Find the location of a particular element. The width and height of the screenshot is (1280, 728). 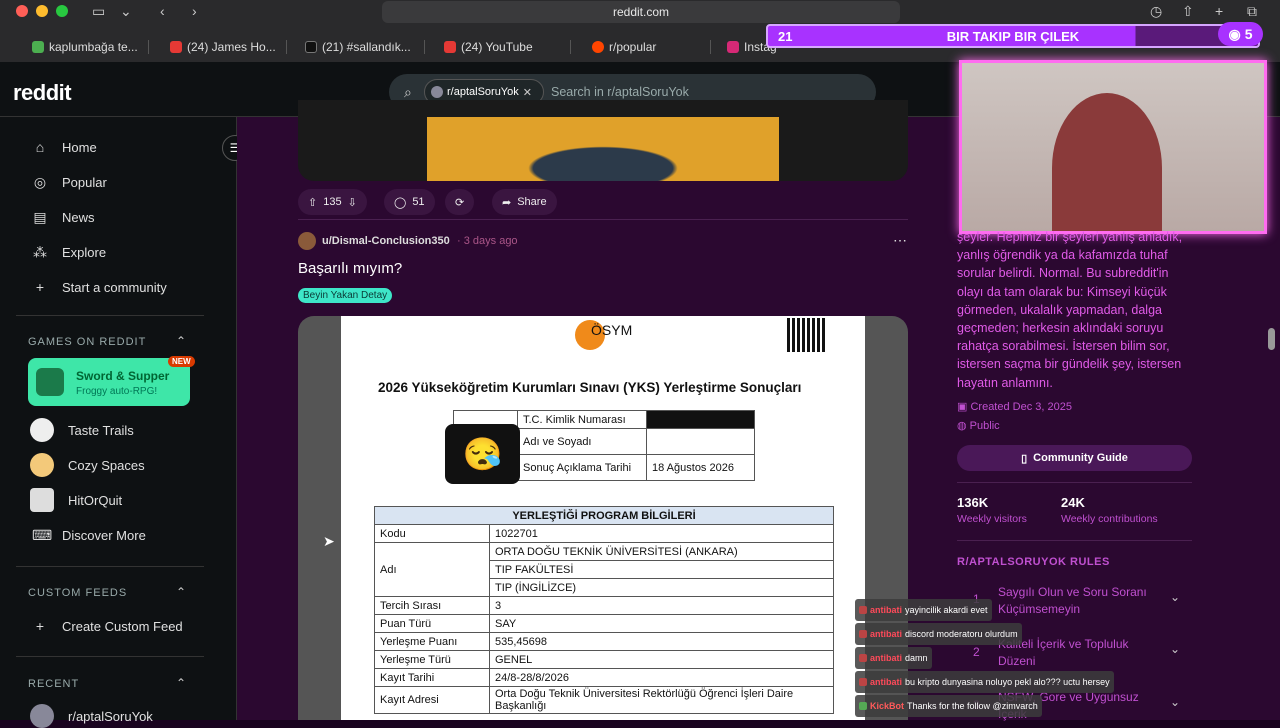

games-section-header: GAMES ON REDDIT is located at coordinates (87, 342).